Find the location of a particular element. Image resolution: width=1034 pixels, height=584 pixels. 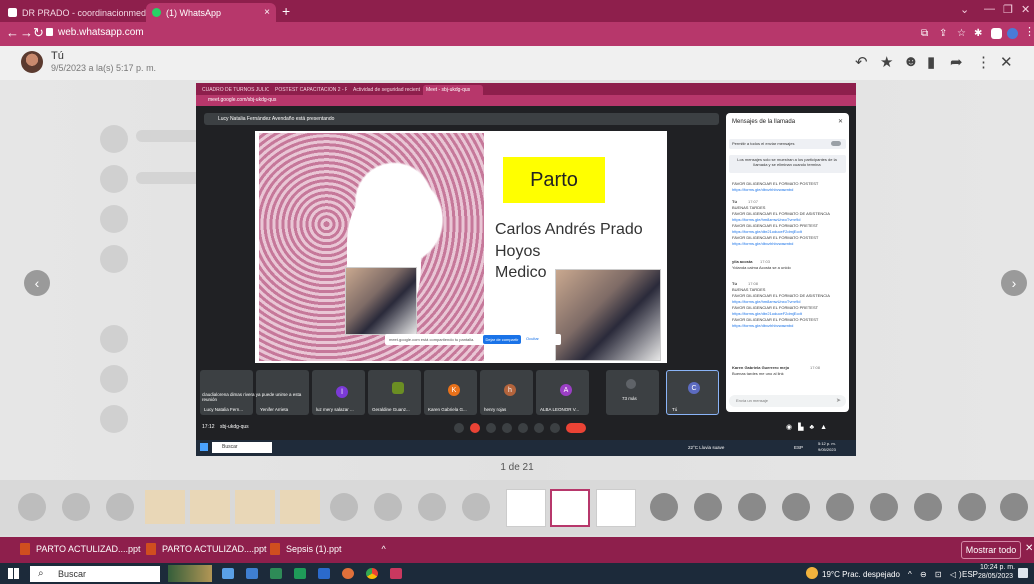

taskbar-search: Buscar is located at coordinates (95, 574).